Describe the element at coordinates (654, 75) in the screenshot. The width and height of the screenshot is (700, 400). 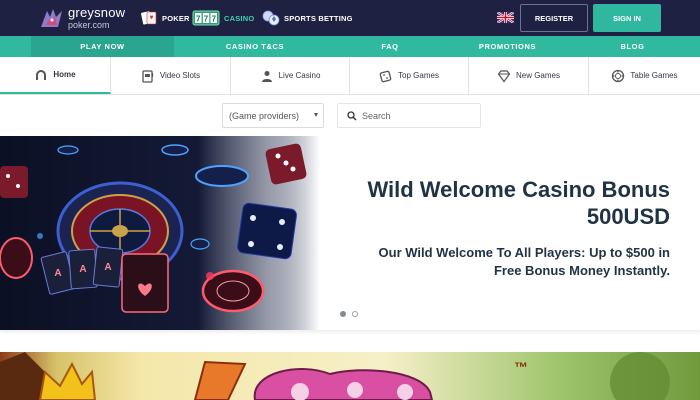
I see `category-table-games-label: Table Games` at that location.